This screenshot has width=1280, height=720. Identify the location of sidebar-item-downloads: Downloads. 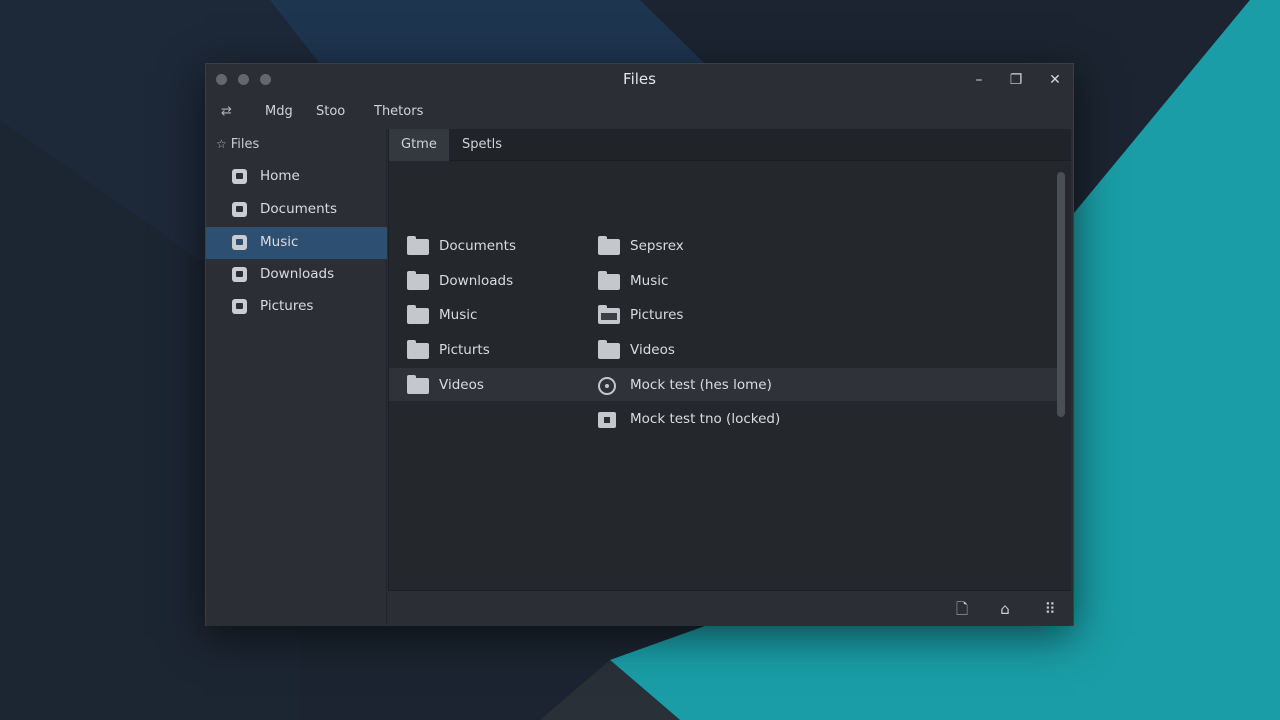
(296, 275).